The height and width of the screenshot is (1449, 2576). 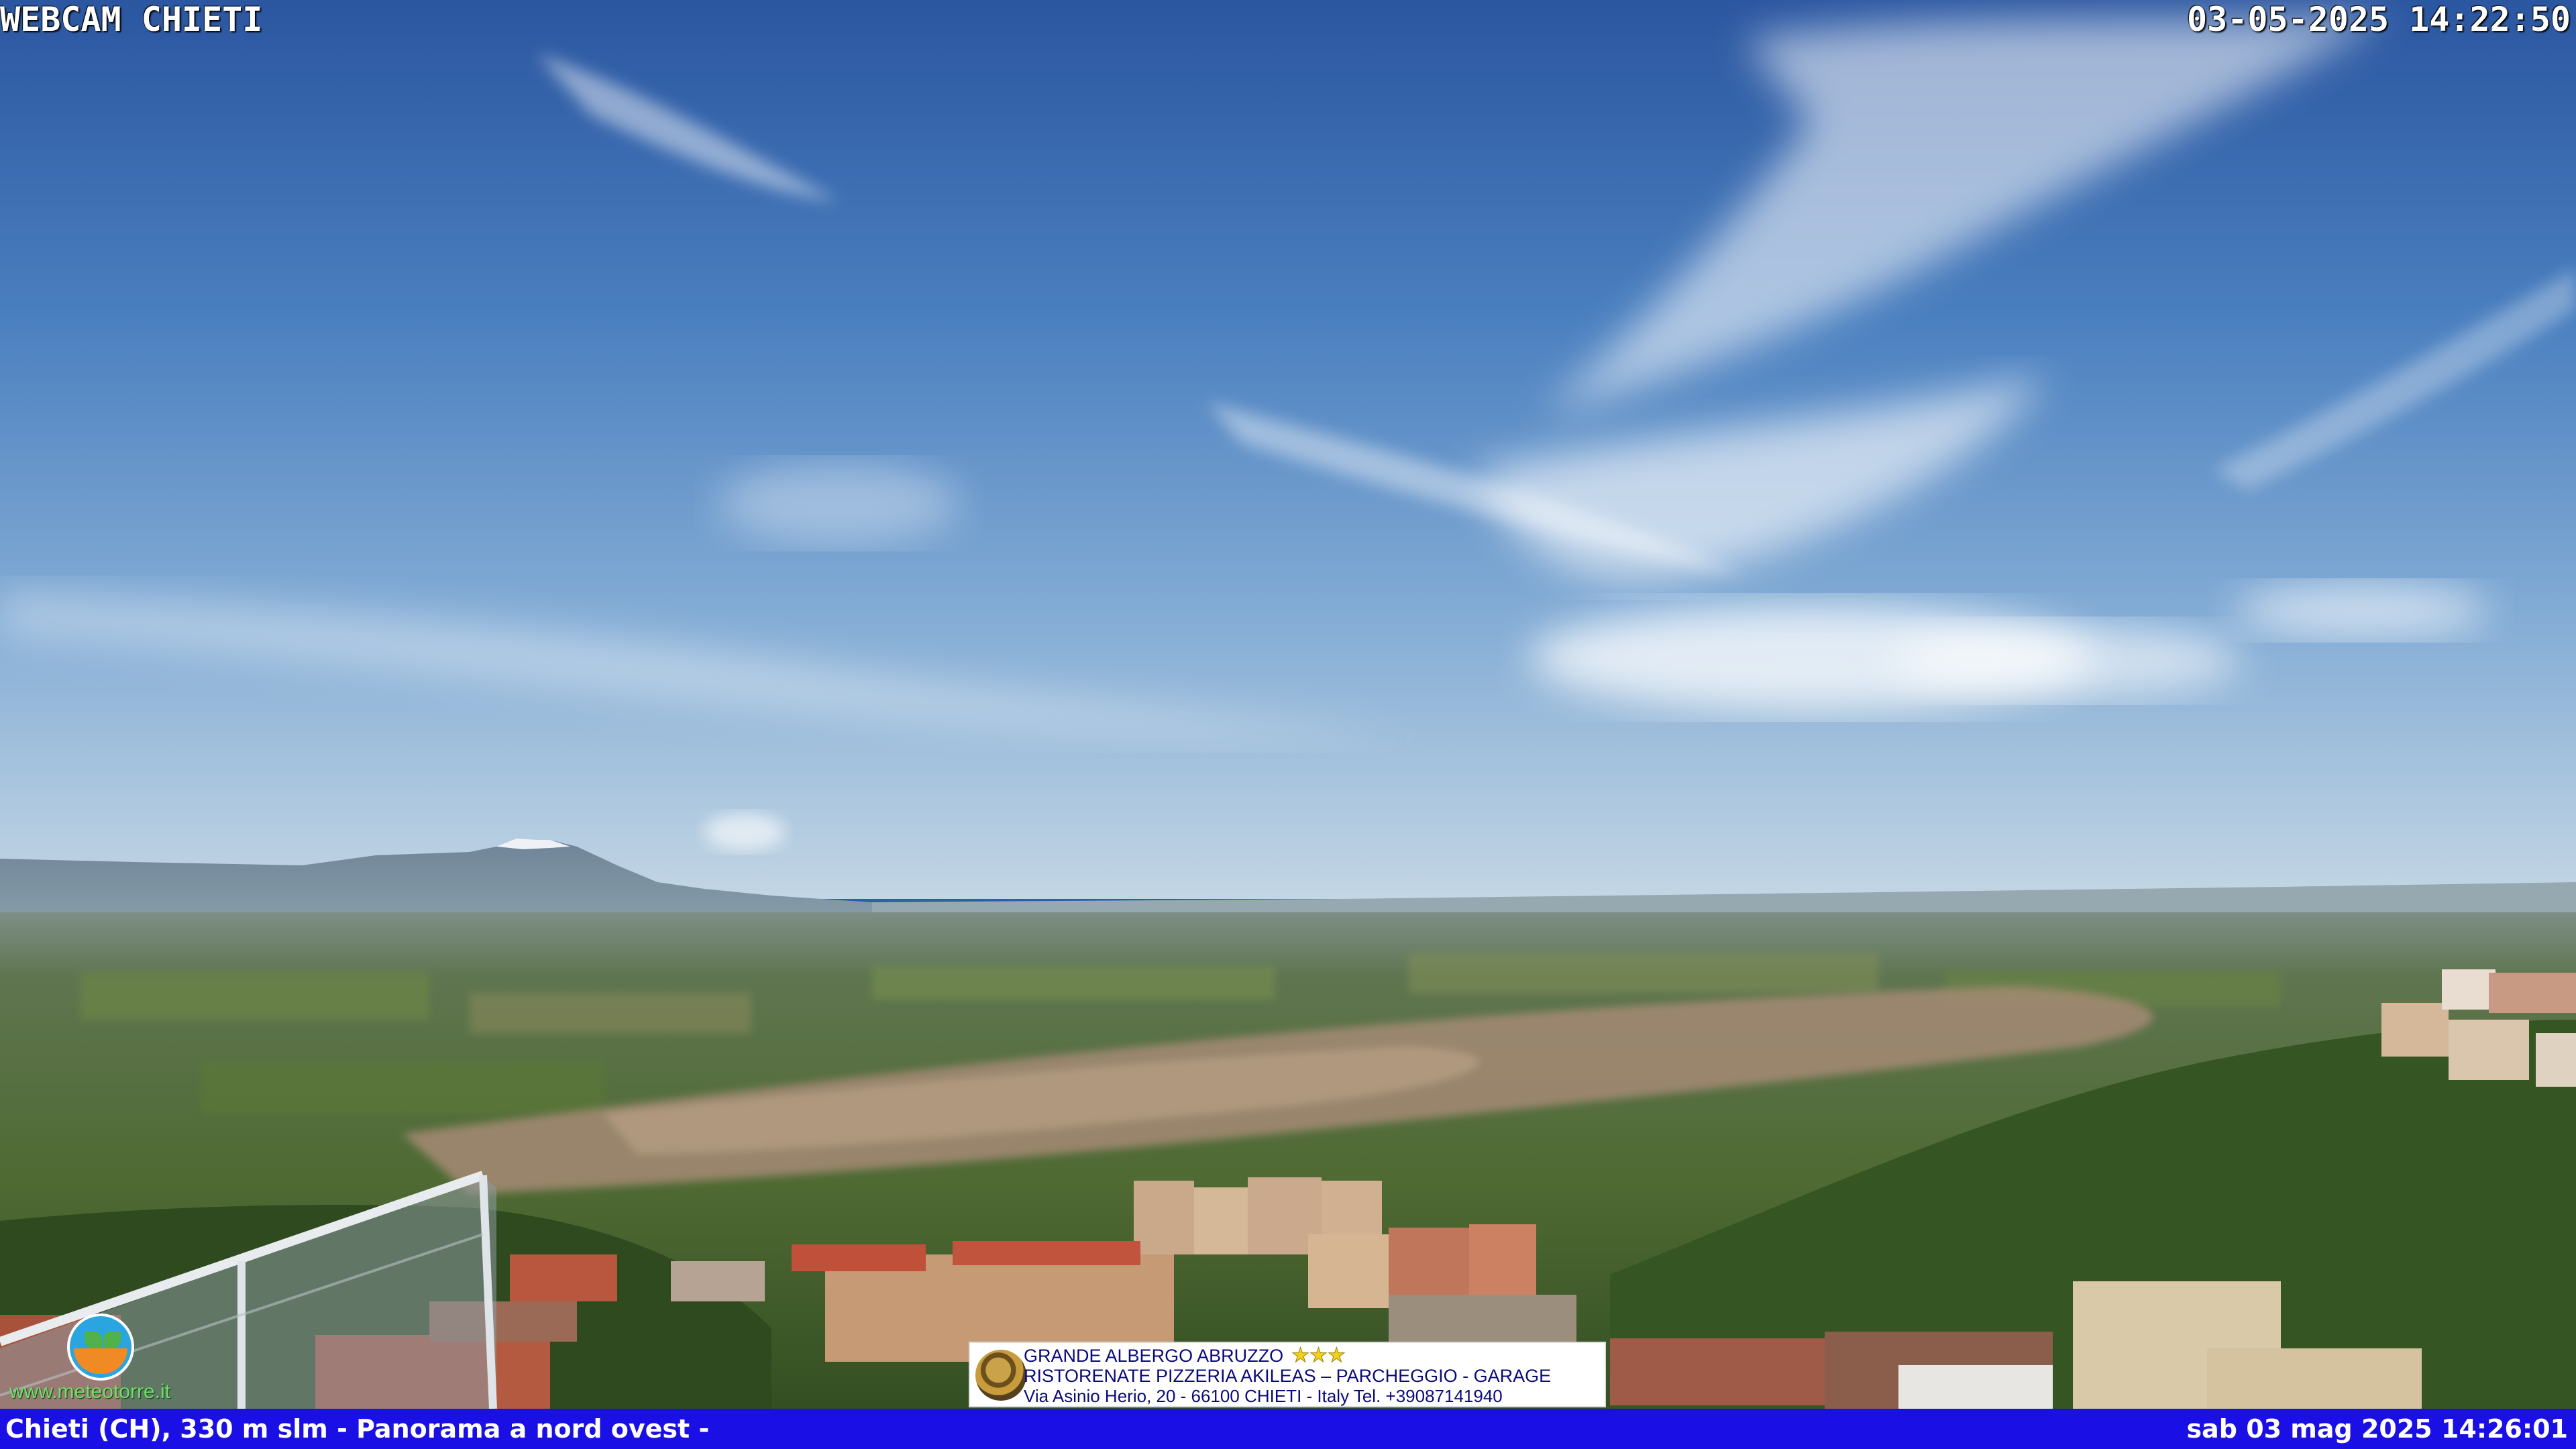 What do you see at coordinates (2379, 19) in the screenshot?
I see `webcam-timestamp: 03-05-2025 14:22:50` at bounding box center [2379, 19].